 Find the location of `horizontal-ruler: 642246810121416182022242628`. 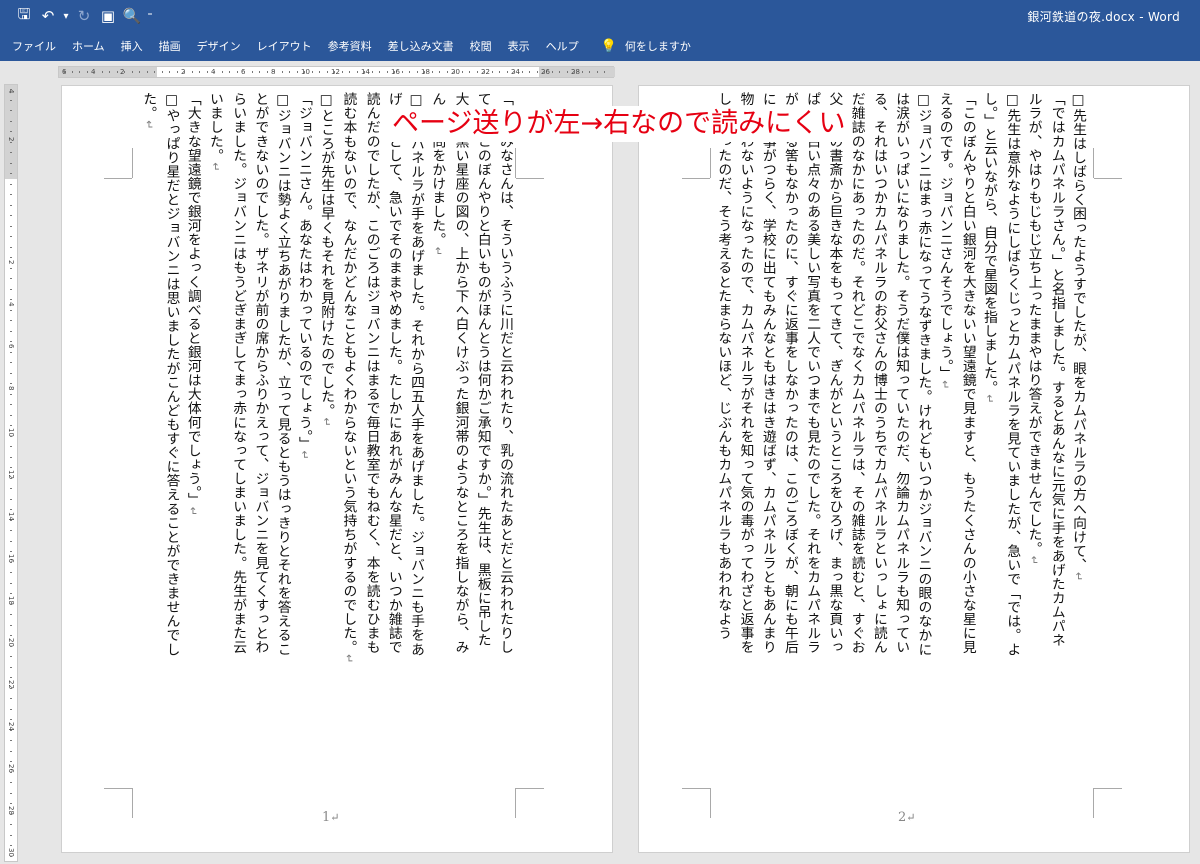

horizontal-ruler: 642246810121416182022242628 is located at coordinates (336, 72).